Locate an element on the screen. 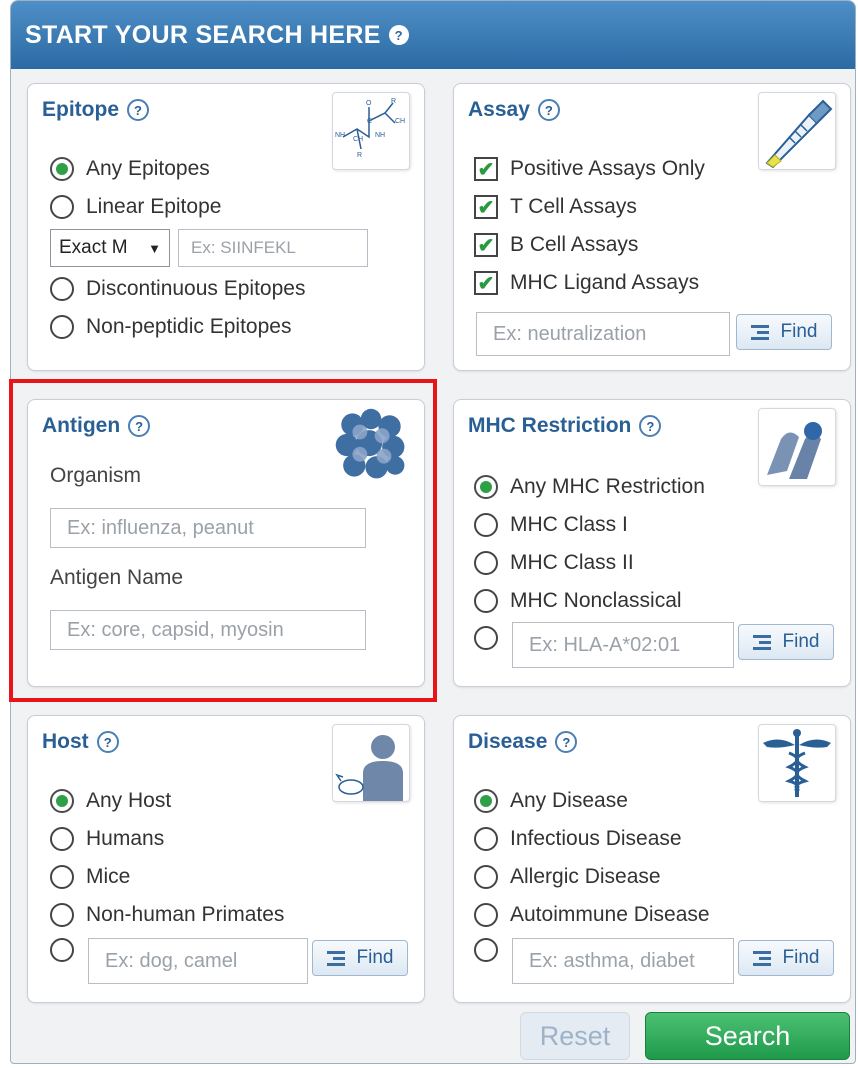 This screenshot has height=1068, width=858. header-title: START YOUR SEARCH HERE is located at coordinates (203, 34).